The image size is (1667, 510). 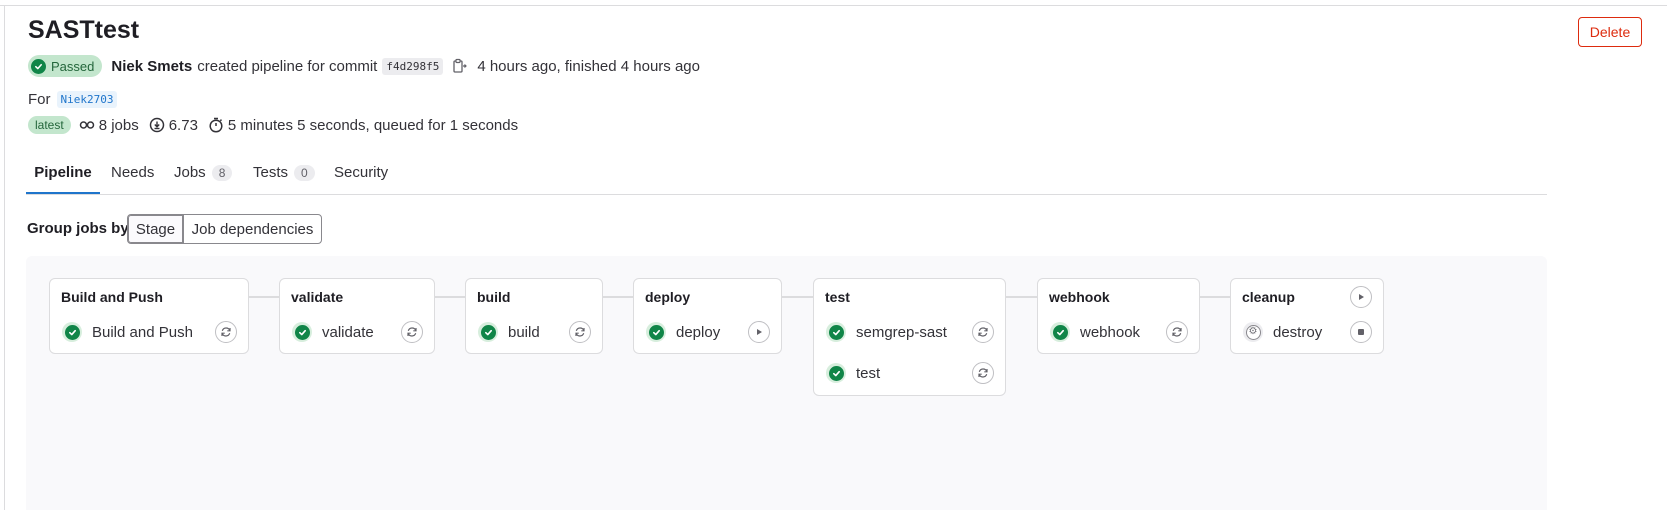 What do you see at coordinates (87, 99) in the screenshot?
I see `ref-link: Niek2703` at bounding box center [87, 99].